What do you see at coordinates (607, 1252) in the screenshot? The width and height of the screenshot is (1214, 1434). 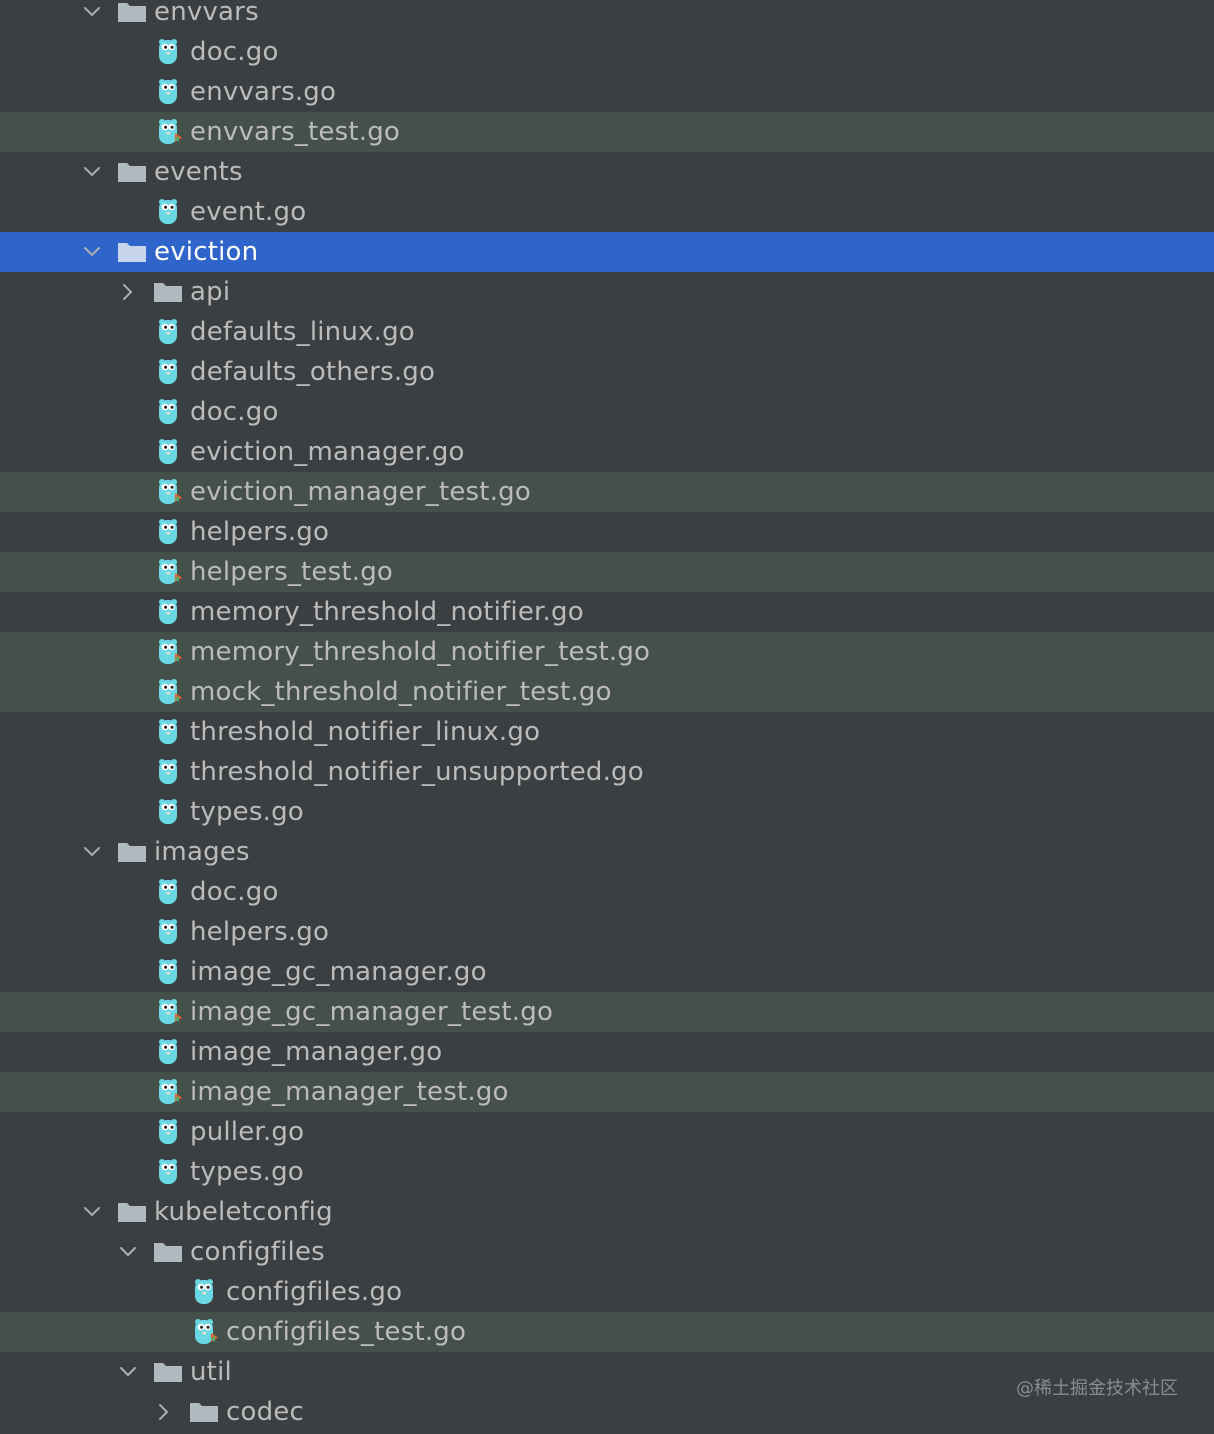 I see `tree-folder-configfiles: configfiles` at bounding box center [607, 1252].